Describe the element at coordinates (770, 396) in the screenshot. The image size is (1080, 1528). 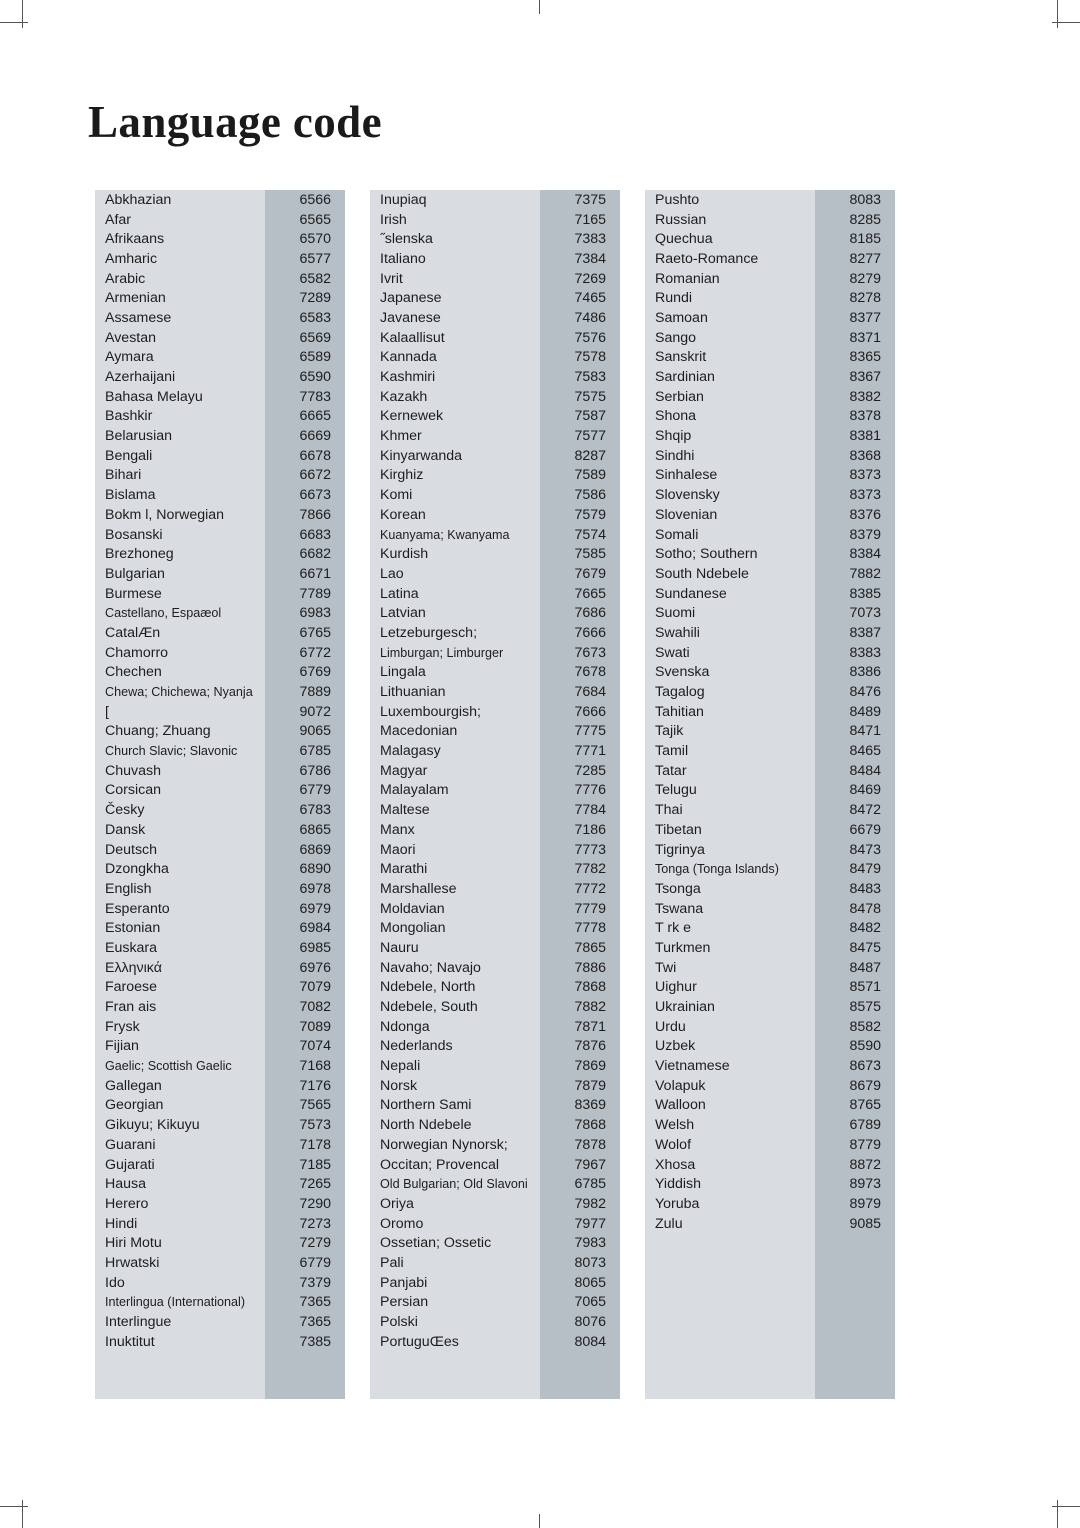
I see `table-row: Serbian 8382` at that location.